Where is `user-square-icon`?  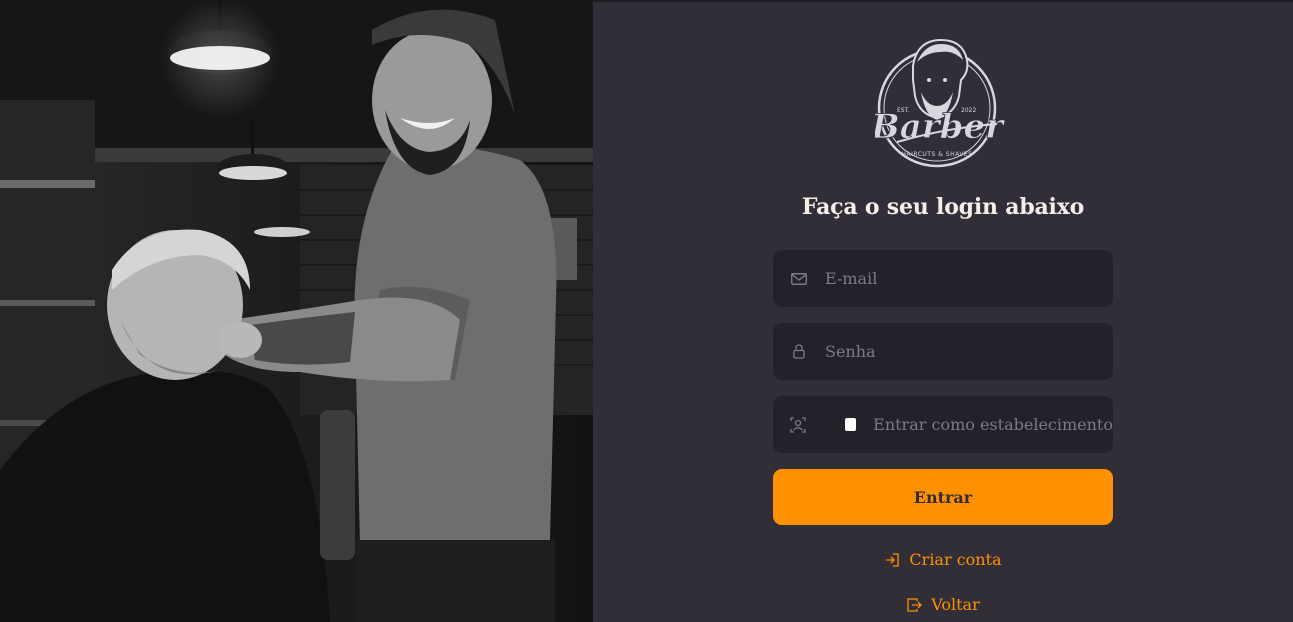
user-square-icon is located at coordinates (798, 425).